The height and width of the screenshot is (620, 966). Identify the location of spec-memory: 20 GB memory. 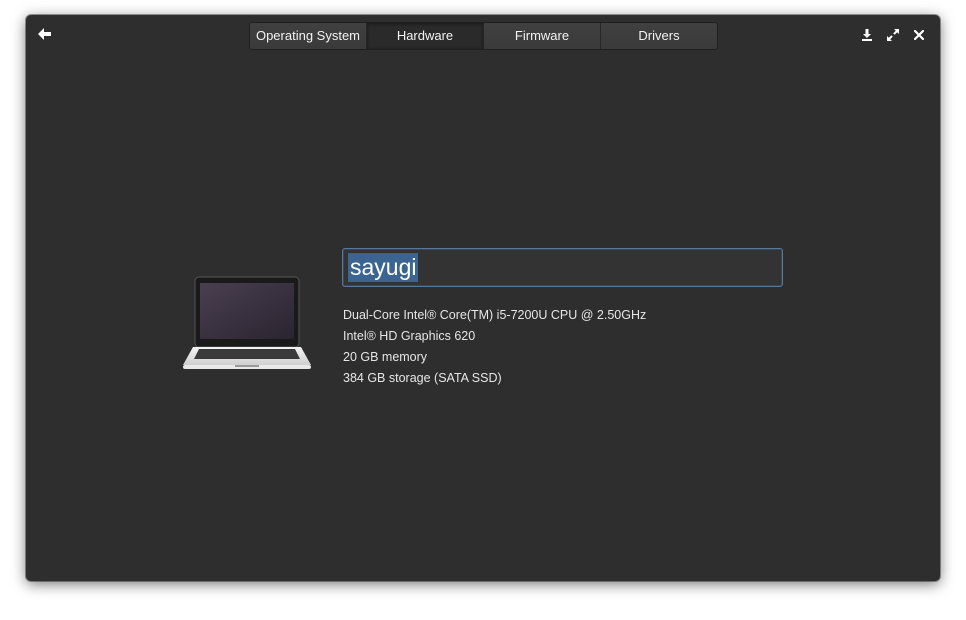
(385, 357).